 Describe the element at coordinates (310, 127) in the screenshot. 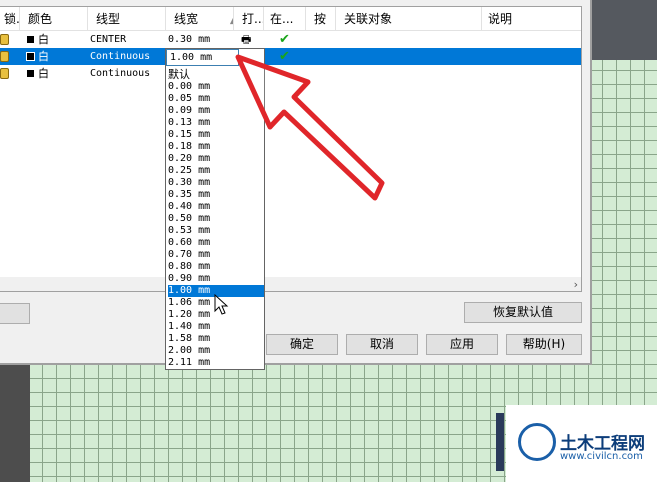

I see `red-arrow-shape` at that location.